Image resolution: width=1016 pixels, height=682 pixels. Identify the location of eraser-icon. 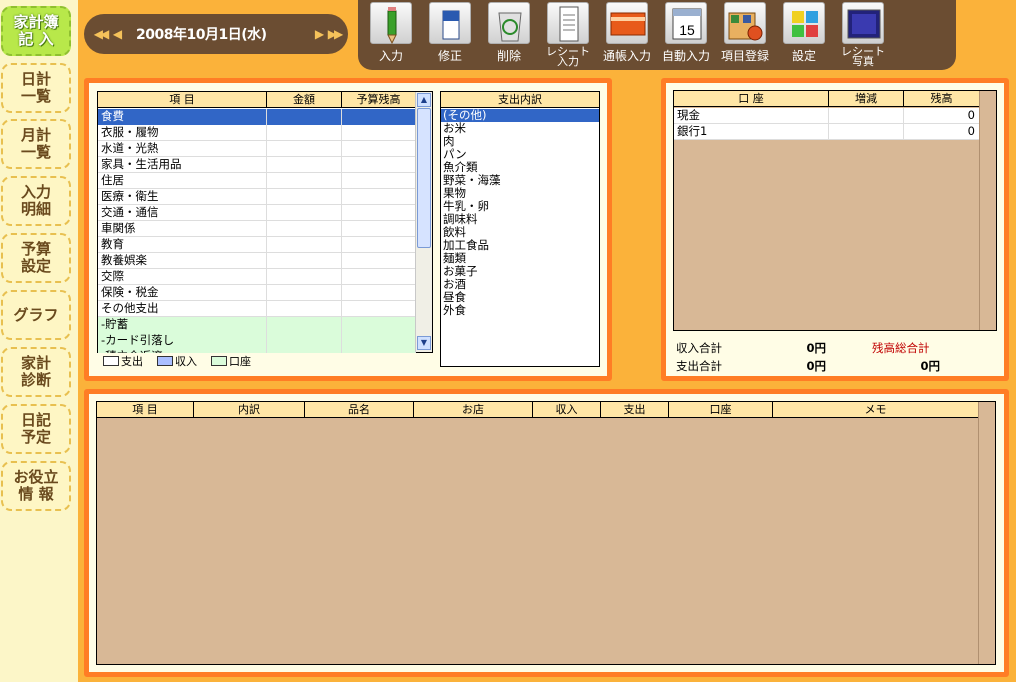
(450, 23).